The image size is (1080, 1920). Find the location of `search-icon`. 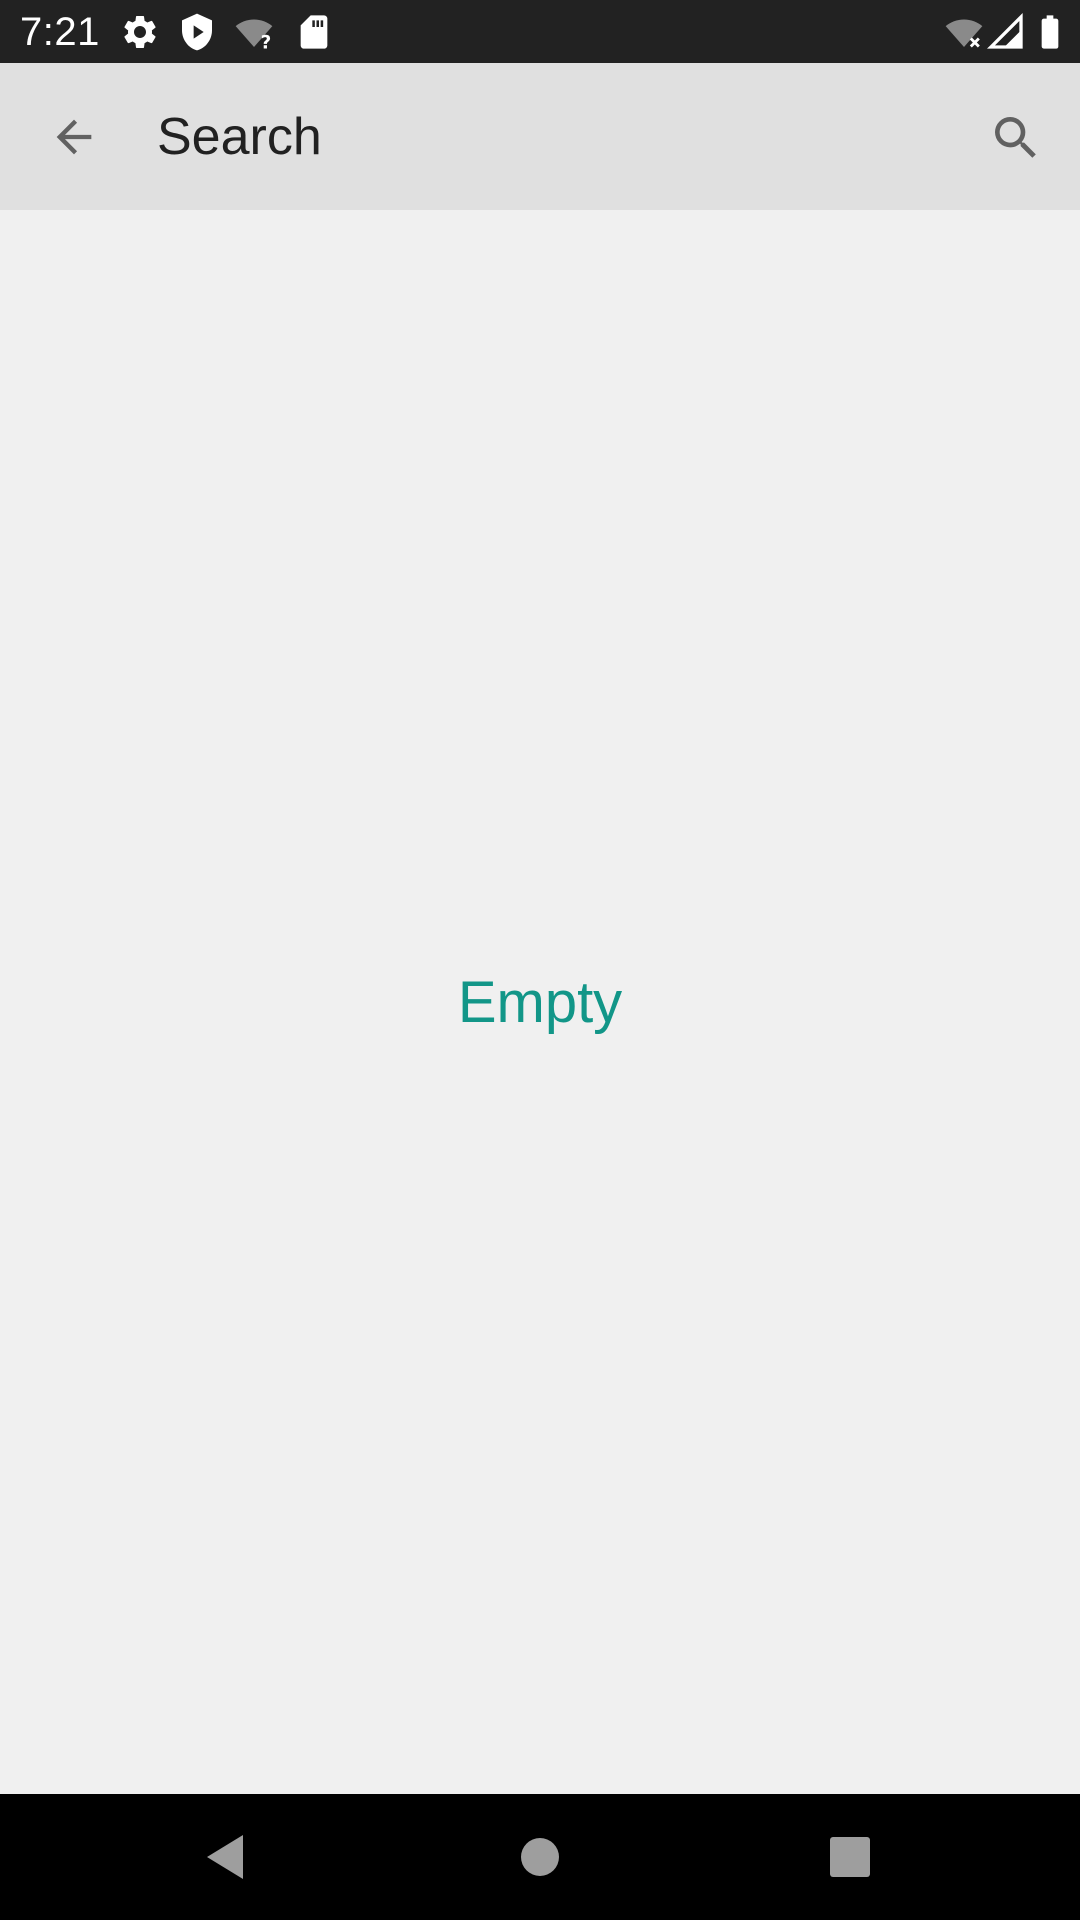

search-icon is located at coordinates (1015, 137).